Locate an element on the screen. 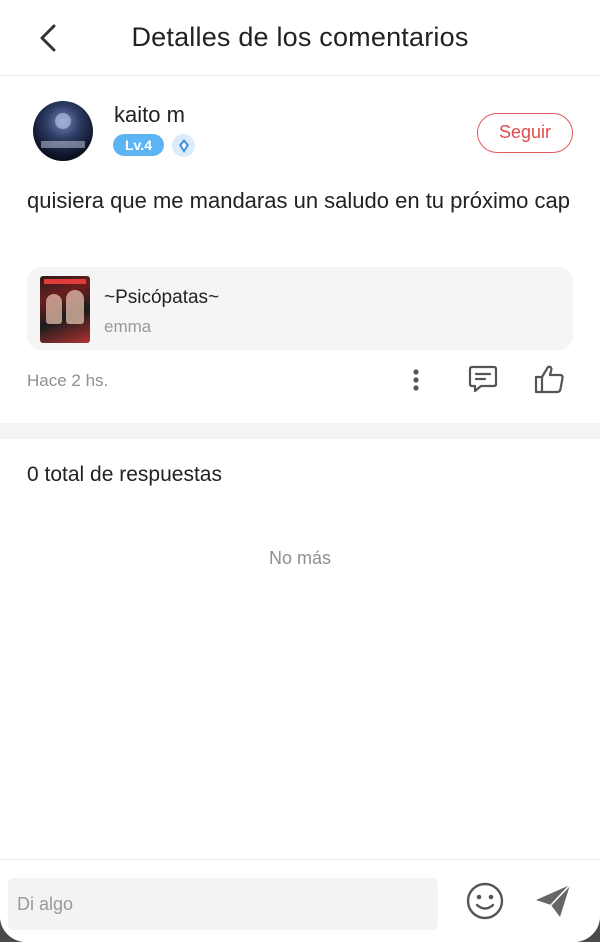 The image size is (600, 942). smiley-icon is located at coordinates (485, 901).